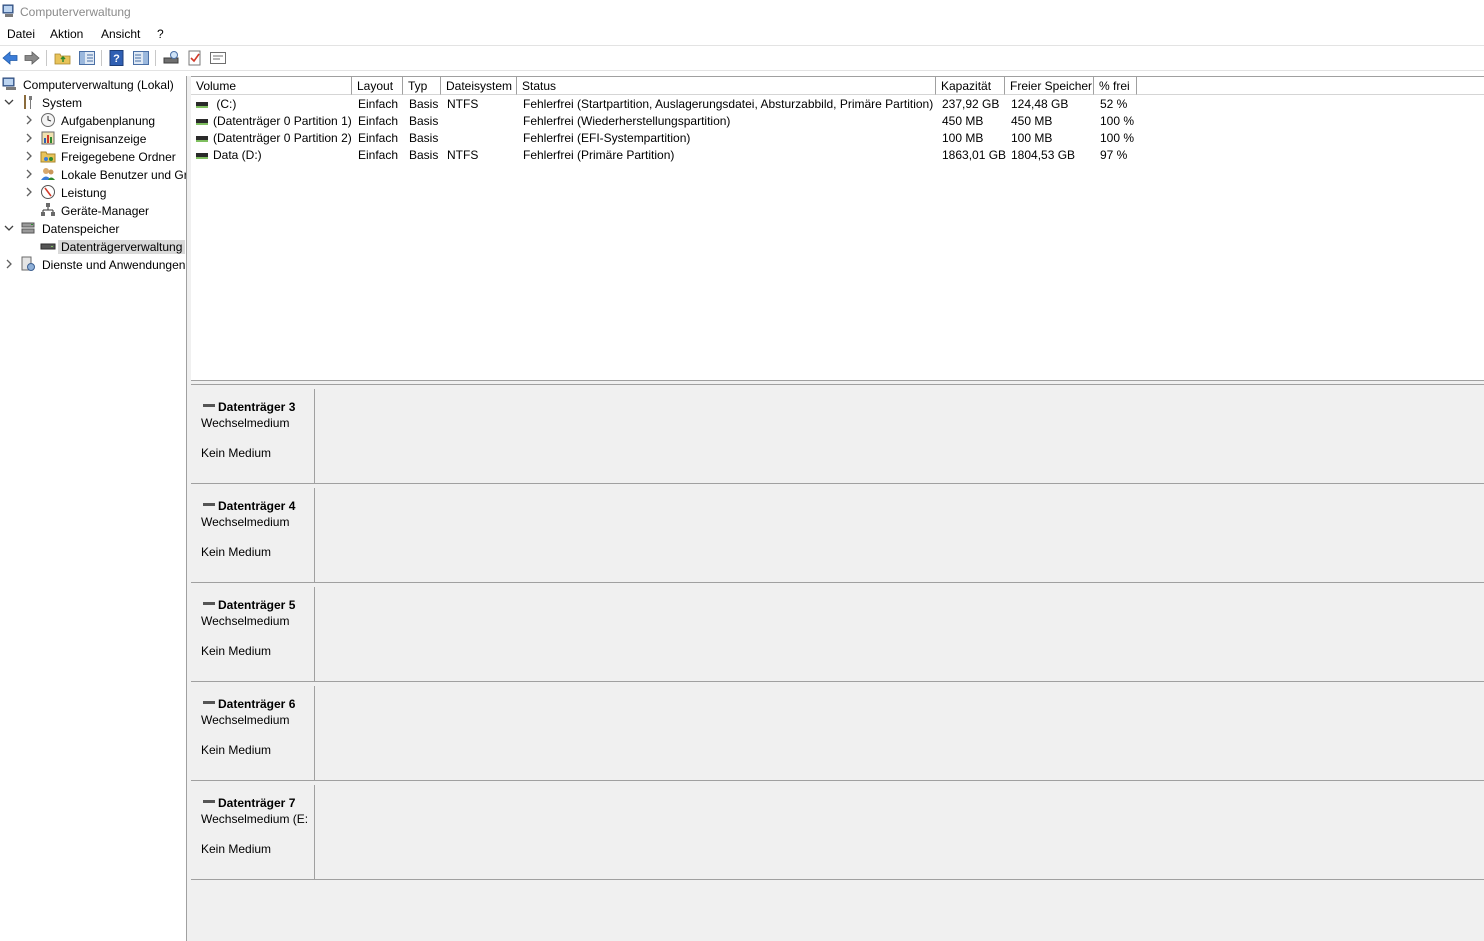 The height and width of the screenshot is (941, 1484). Describe the element at coordinates (32, 58) in the screenshot. I see `forward-arrow-icon` at that location.